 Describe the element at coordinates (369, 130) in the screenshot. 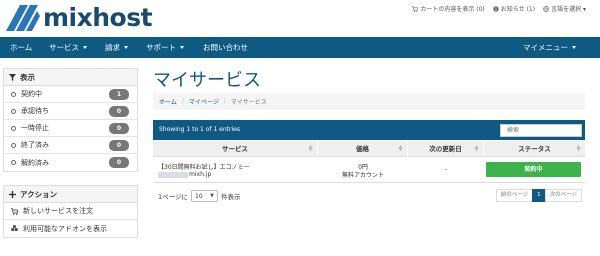

I see `table-toolbar: Showing 1 to 1 of 1 entries` at that location.